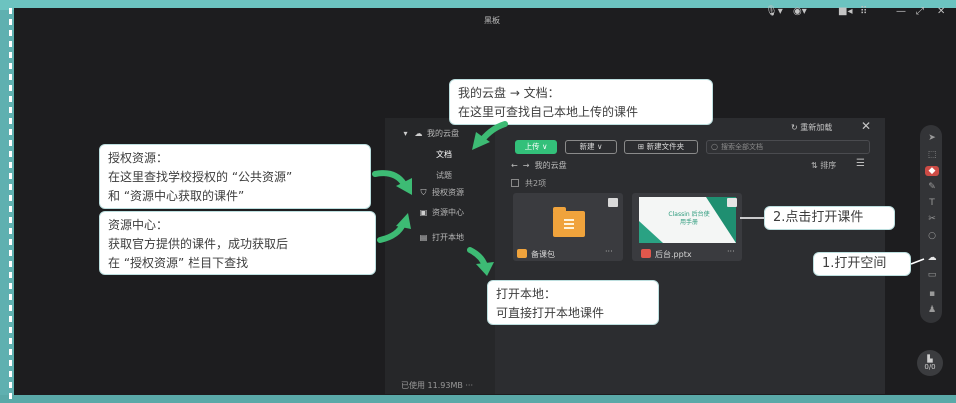 The width and height of the screenshot is (956, 403). I want to click on pointer-line-space, so click(917, 261).